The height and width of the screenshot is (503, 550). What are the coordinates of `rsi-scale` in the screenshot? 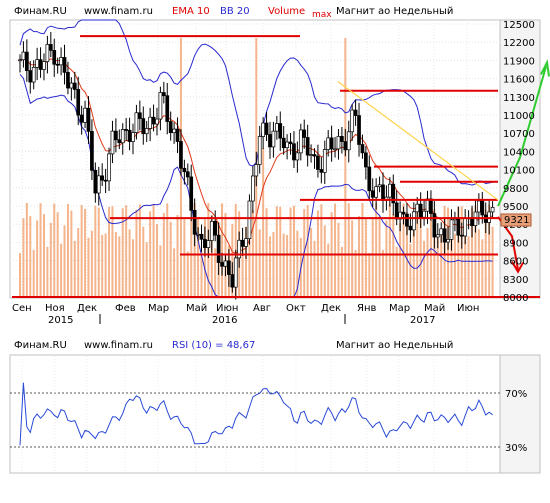 It's located at (520, 414).